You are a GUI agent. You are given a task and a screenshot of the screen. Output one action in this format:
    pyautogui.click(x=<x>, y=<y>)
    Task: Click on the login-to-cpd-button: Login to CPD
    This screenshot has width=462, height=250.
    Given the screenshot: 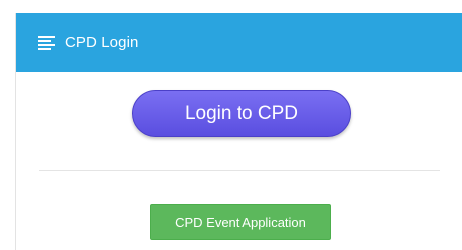 What is the action you would take?
    pyautogui.click(x=241, y=113)
    